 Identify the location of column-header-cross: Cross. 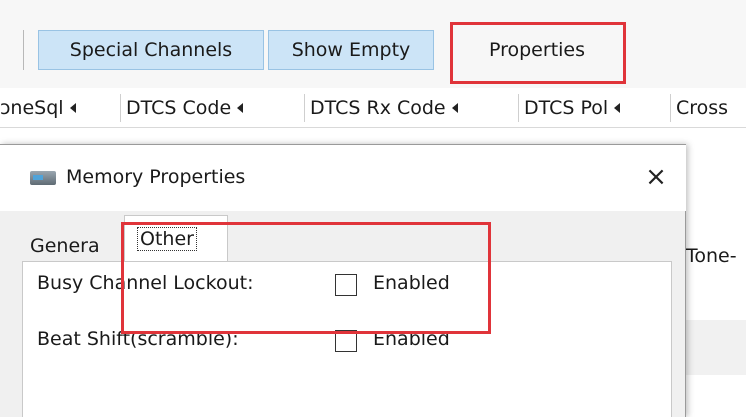
(711, 108).